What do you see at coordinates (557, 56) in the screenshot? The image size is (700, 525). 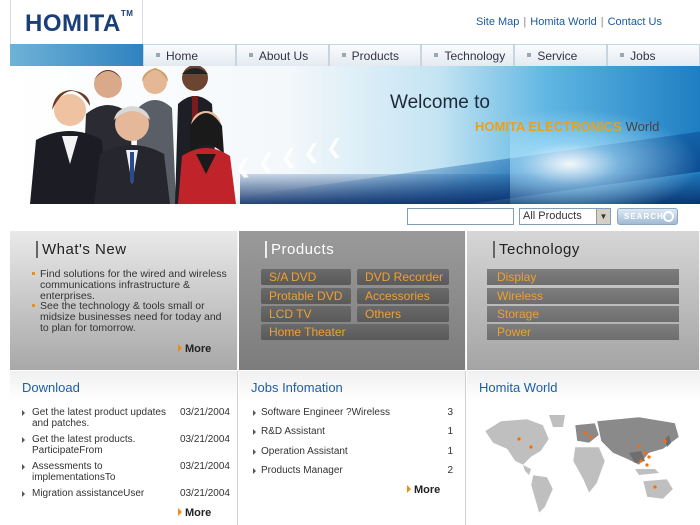 I see `tab-label: Service` at bounding box center [557, 56].